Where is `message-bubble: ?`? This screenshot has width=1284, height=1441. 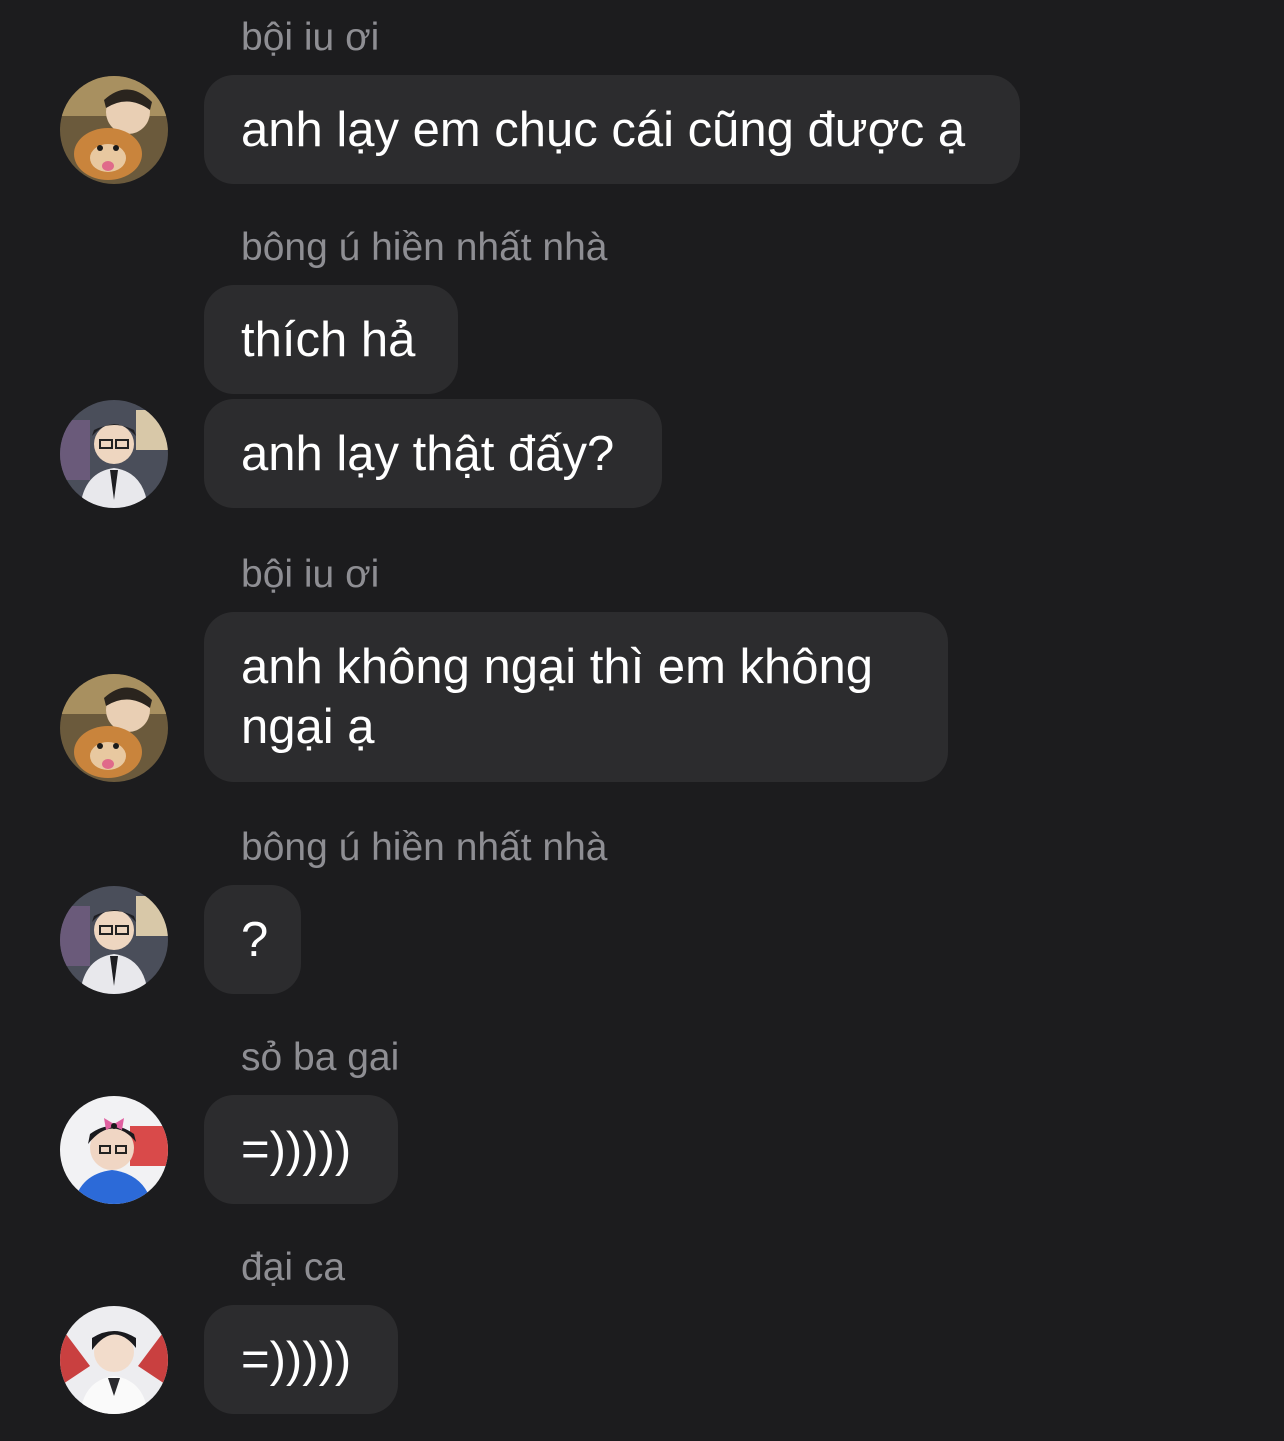 message-bubble: ? is located at coordinates (252, 939).